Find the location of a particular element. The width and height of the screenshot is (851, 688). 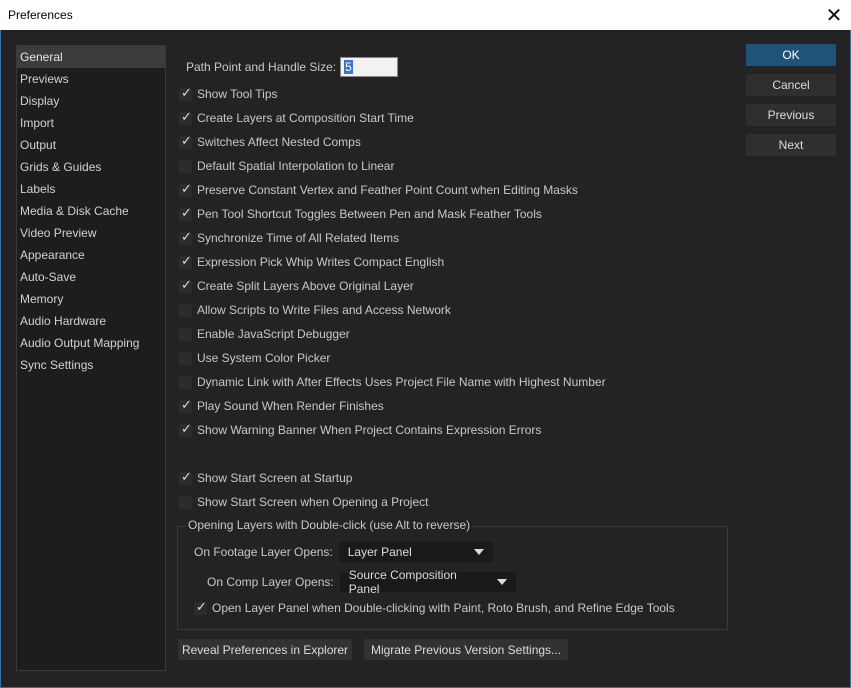

path-point-size-value: 5 is located at coordinates (348, 67).